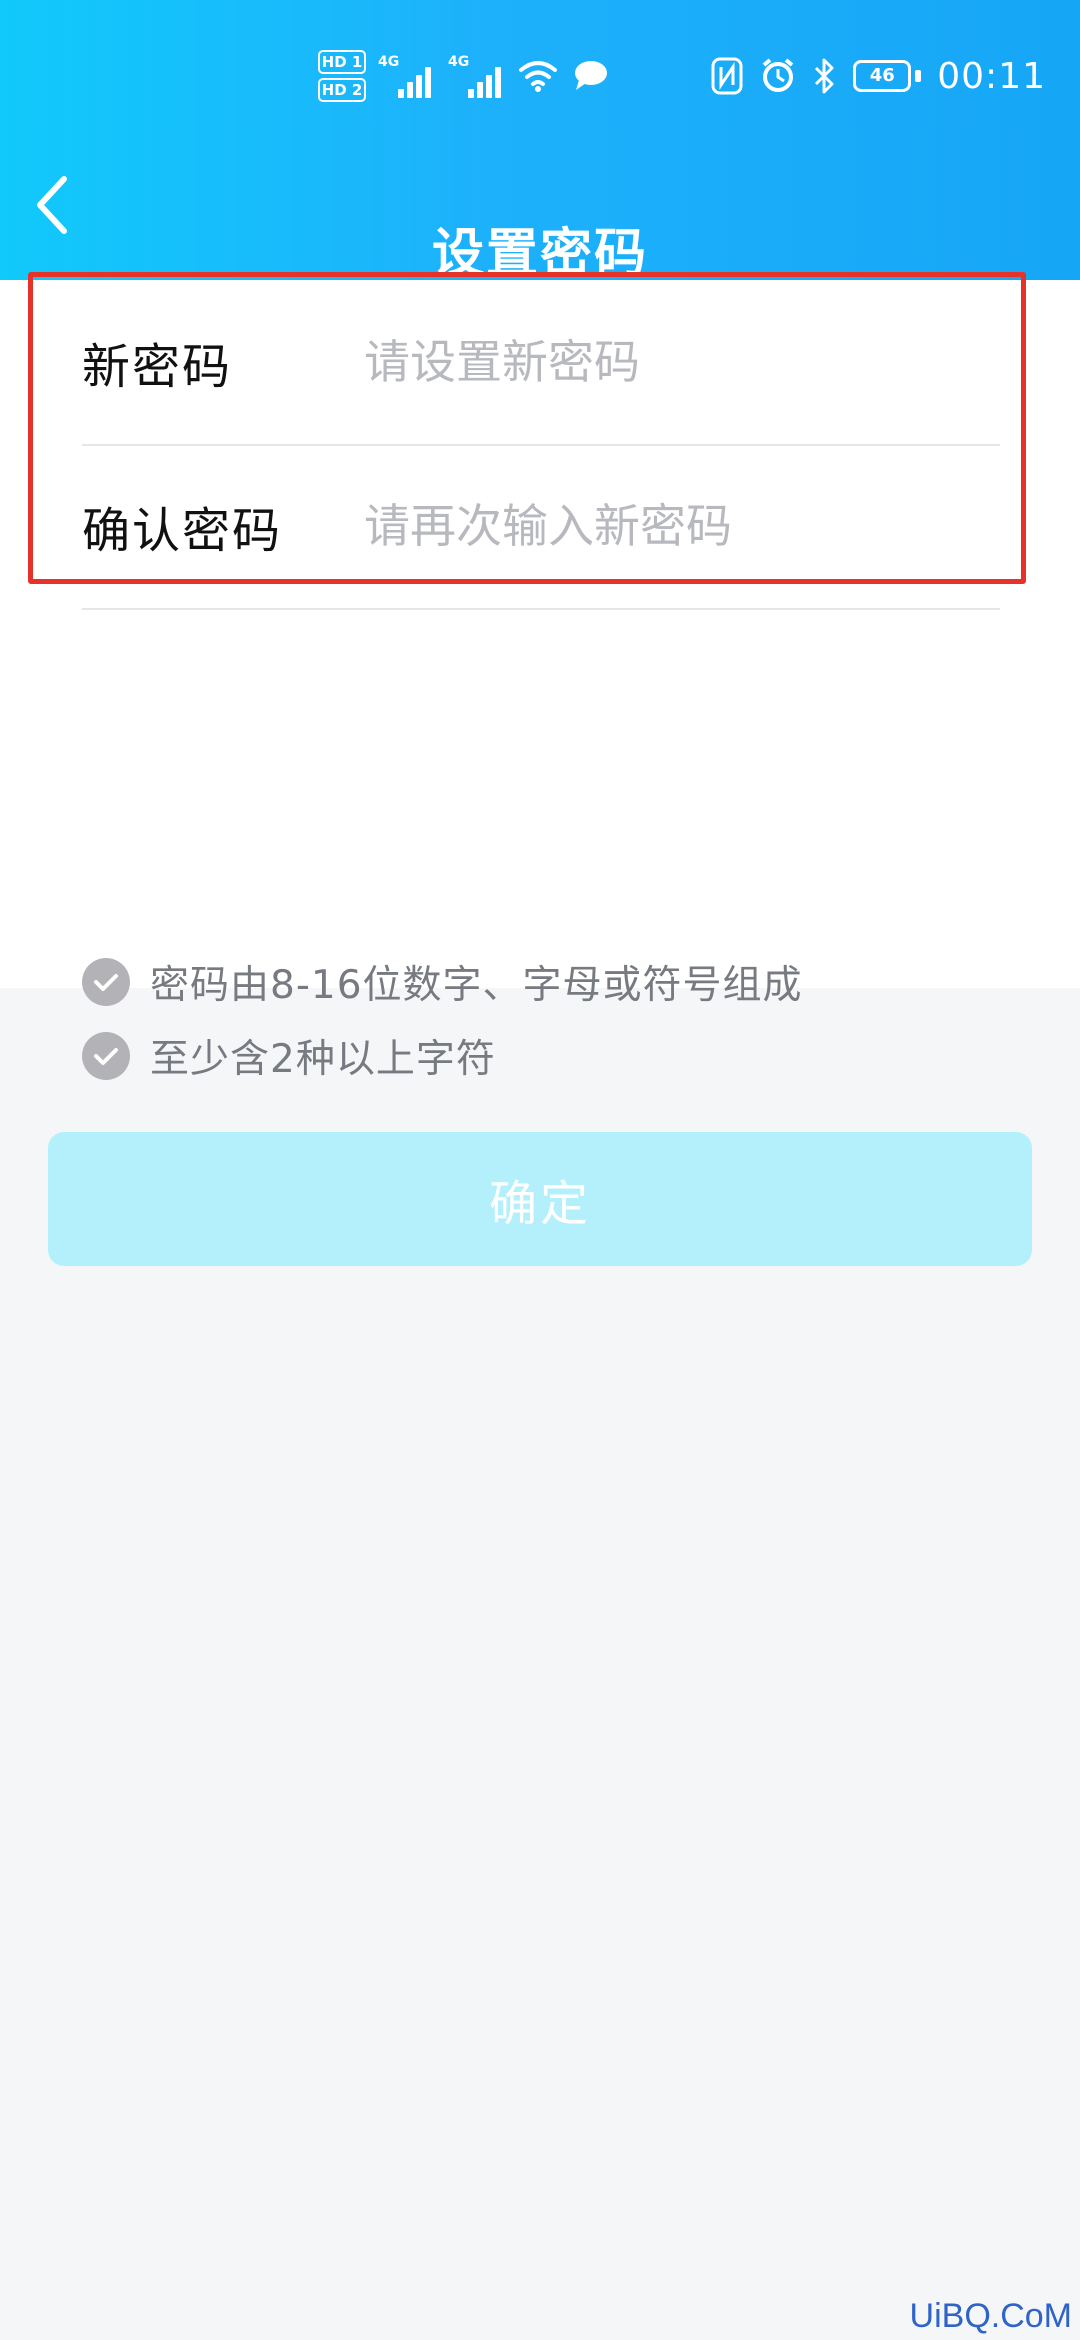 The height and width of the screenshot is (2340, 1080). Describe the element at coordinates (591, 75) in the screenshot. I see `chat-icon` at that location.